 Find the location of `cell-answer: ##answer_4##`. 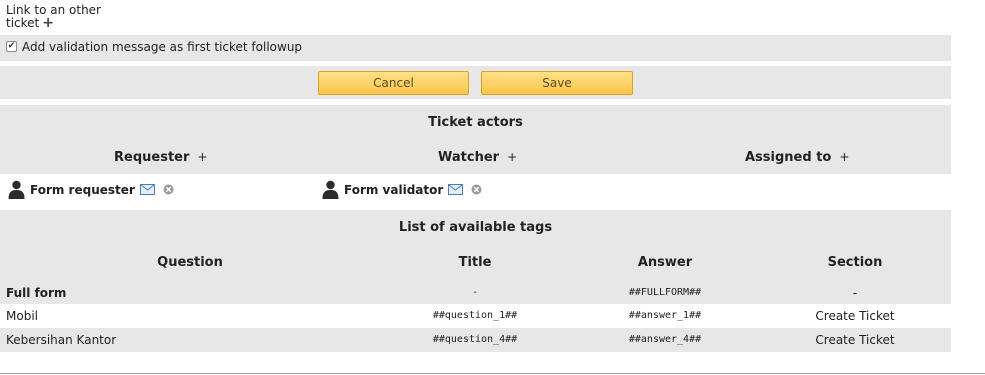

cell-answer: ##answer_4## is located at coordinates (665, 339).